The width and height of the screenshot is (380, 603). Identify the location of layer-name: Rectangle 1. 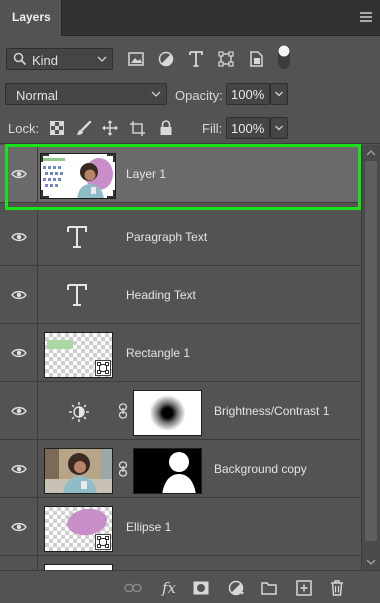
(158, 352).